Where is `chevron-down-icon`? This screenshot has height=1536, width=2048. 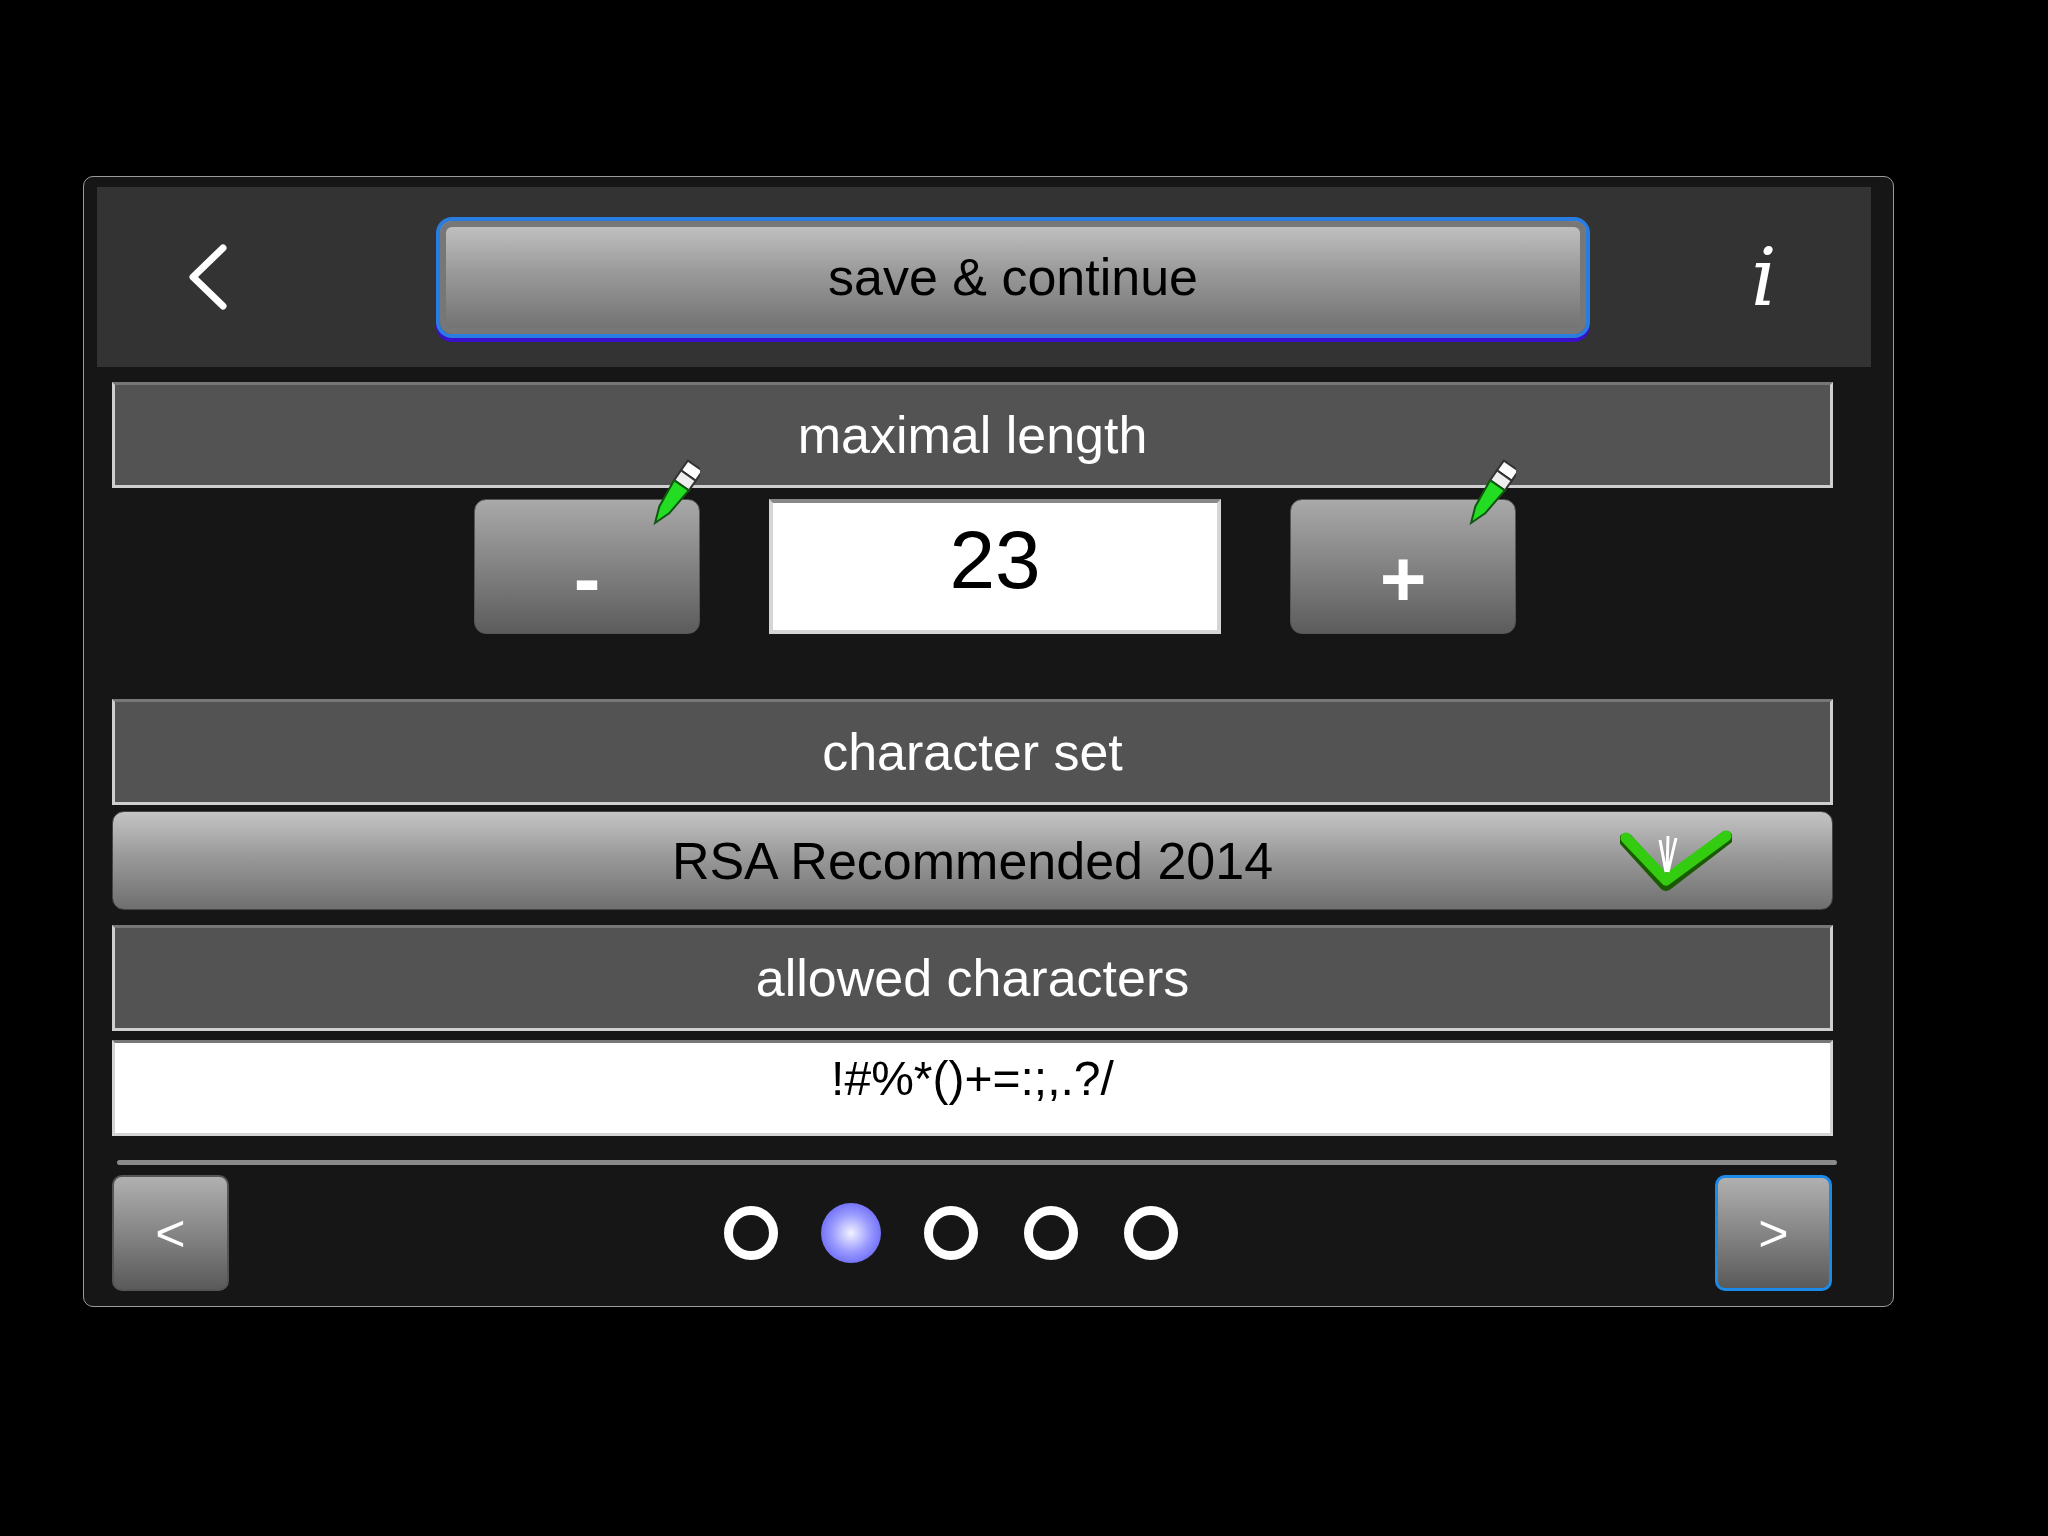 chevron-down-icon is located at coordinates (1676, 862).